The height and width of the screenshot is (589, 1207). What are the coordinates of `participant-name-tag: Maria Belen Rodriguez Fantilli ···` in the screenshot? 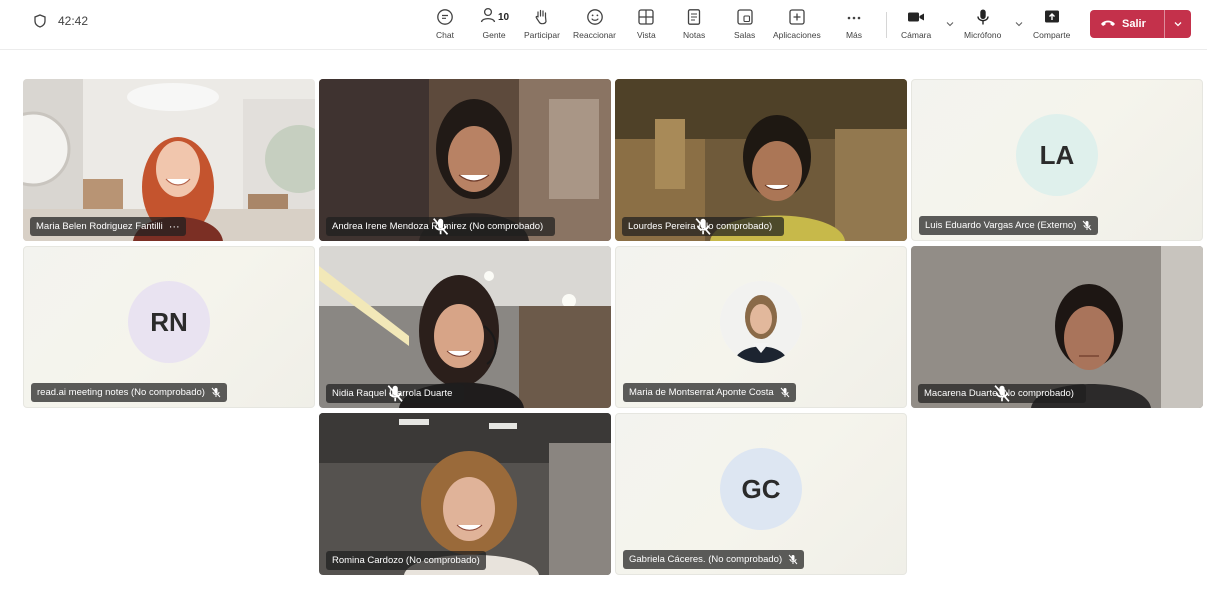 It's located at (108, 226).